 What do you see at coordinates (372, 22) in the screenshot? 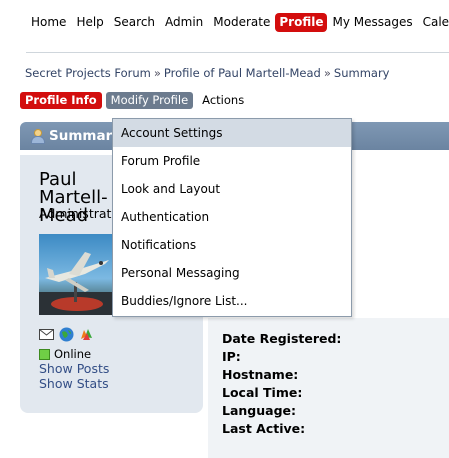
I see `menu-my-messages: My Messages` at bounding box center [372, 22].